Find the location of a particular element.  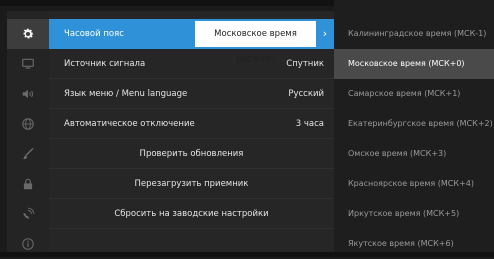

signal-source-value: Спутник is located at coordinates (305, 64).